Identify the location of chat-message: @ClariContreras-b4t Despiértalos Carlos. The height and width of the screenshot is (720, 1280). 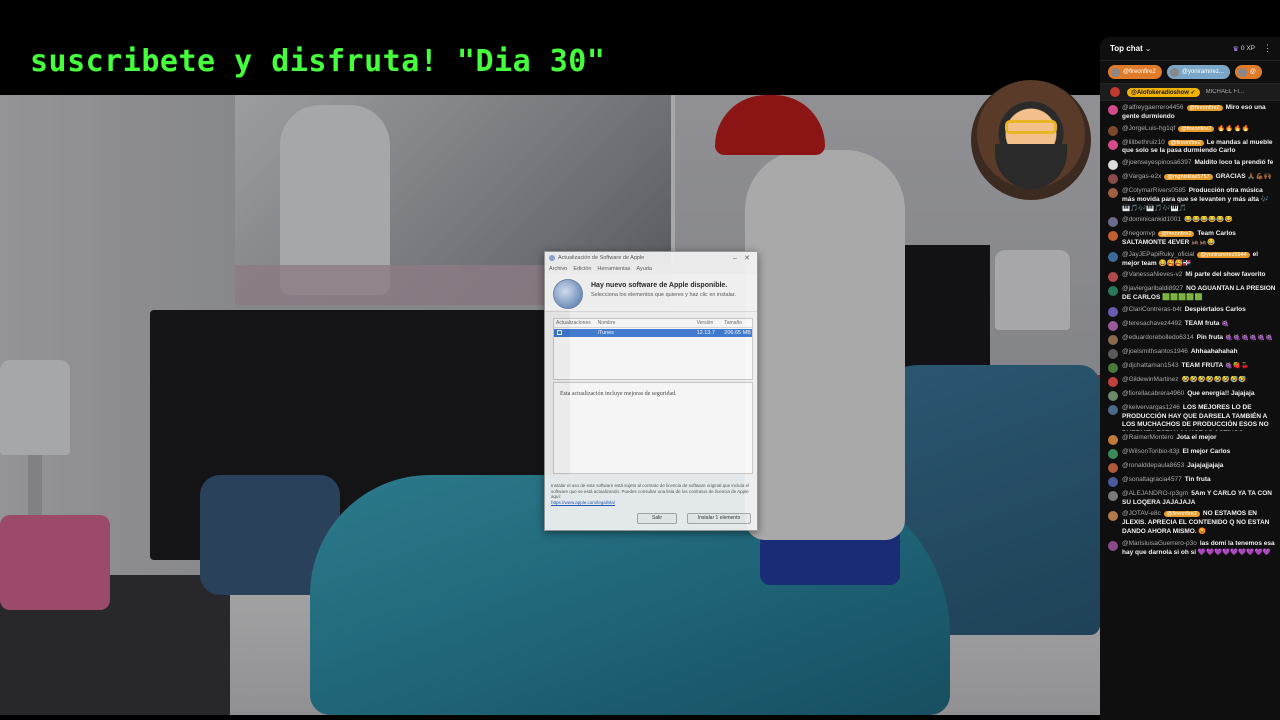
(1192, 311).